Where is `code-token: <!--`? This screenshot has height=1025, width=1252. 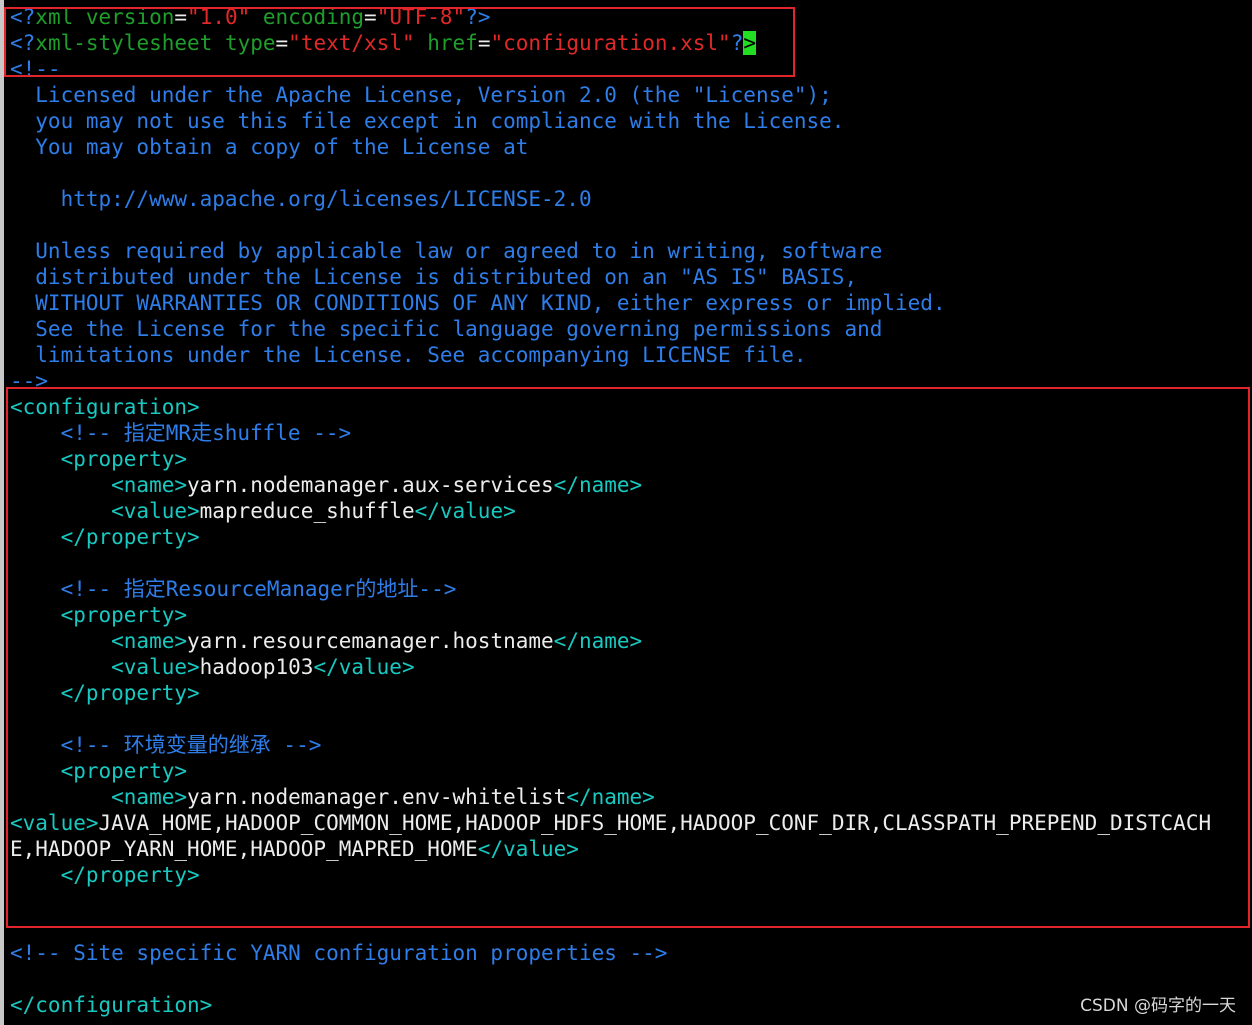 code-token: <!-- is located at coordinates (35, 69).